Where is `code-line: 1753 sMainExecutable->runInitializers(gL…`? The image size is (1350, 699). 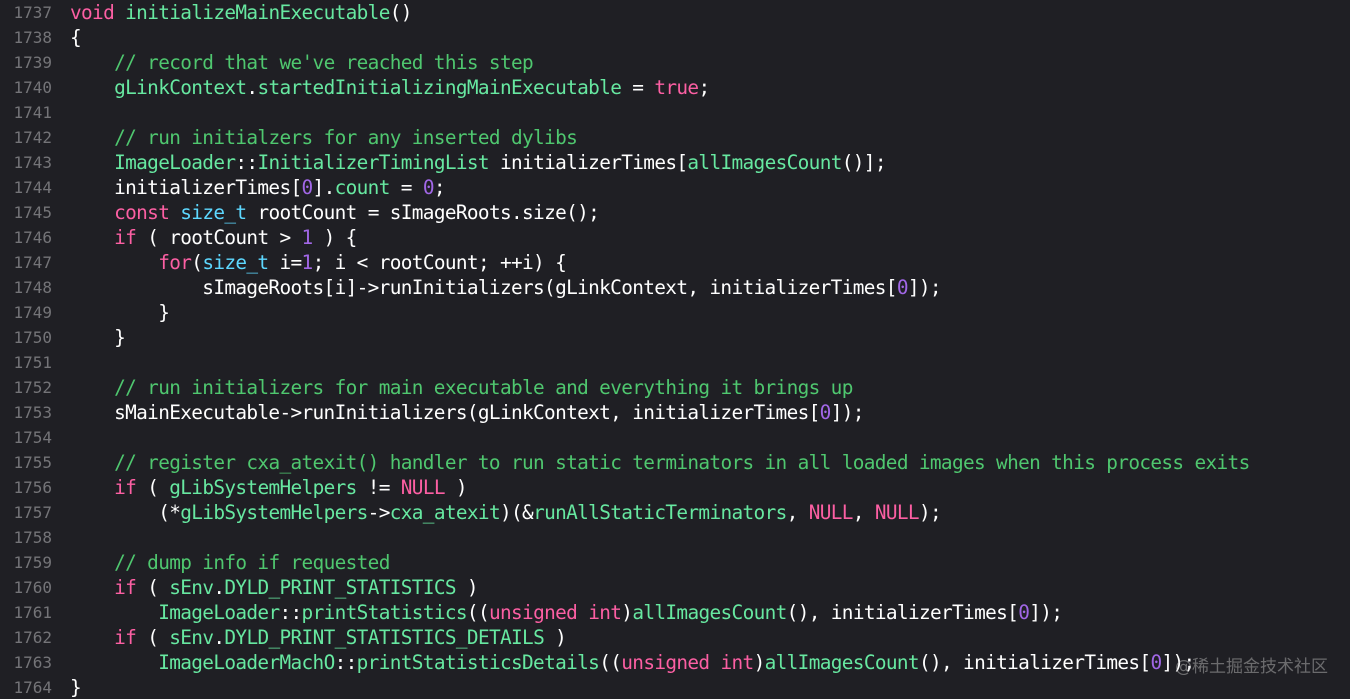
code-line: 1753 sMainExecutable->runInitializers(gL… is located at coordinates (675, 412).